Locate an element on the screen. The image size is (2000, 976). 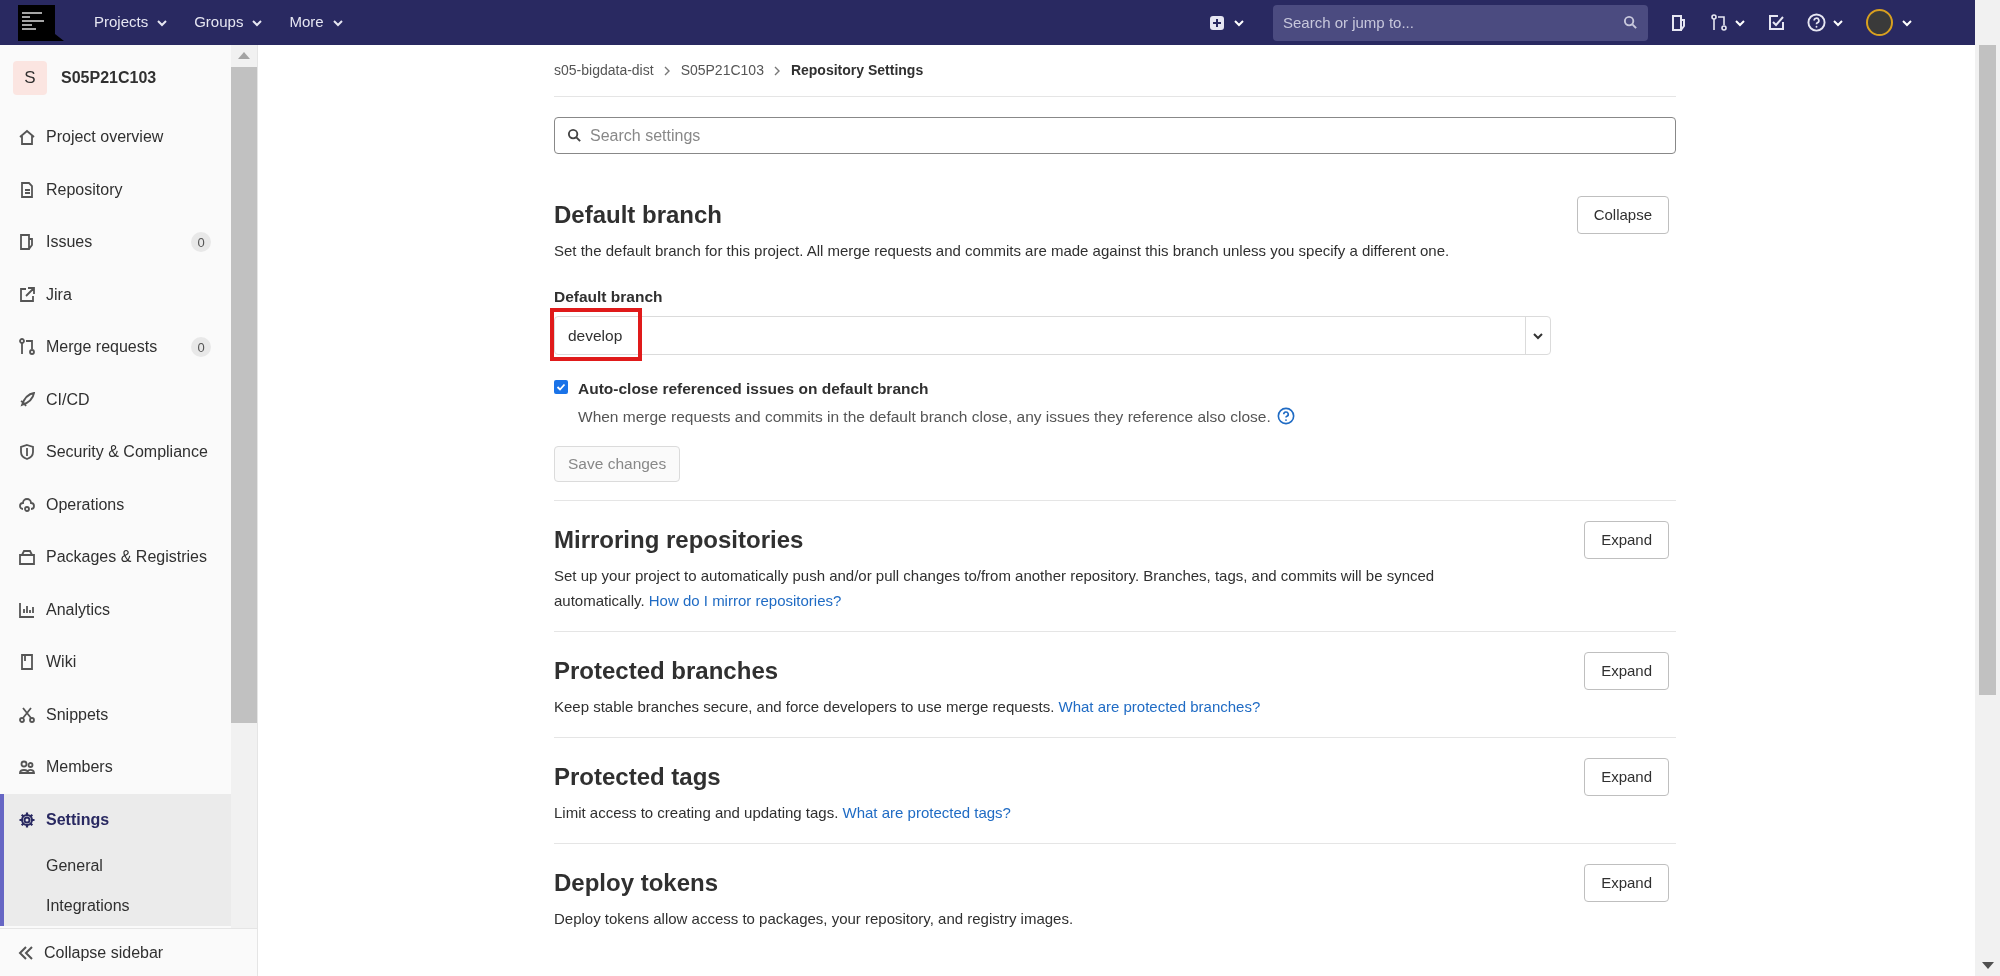
checkbox is located at coordinates (561, 387).